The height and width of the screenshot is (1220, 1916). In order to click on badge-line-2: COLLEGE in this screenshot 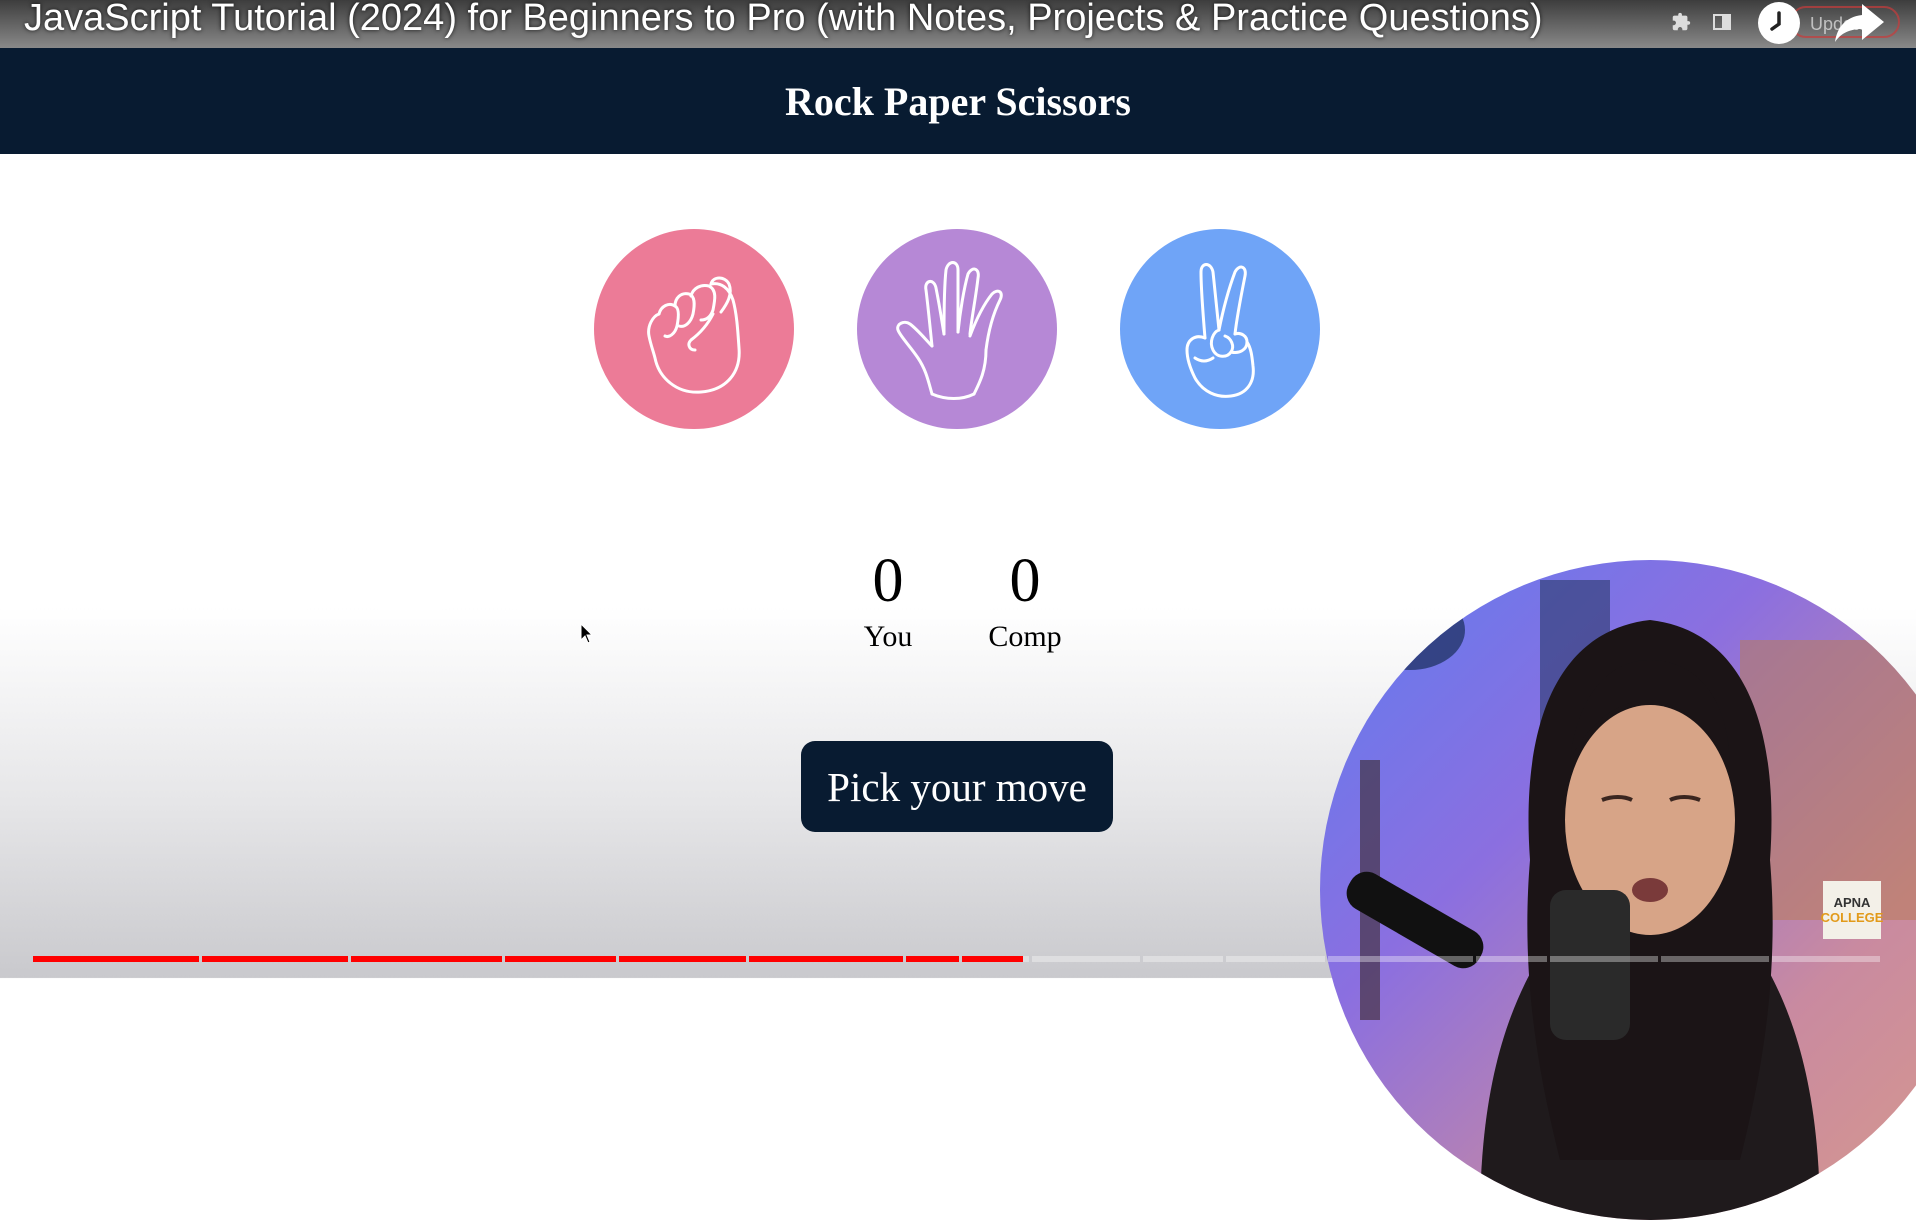, I will do `click(1852, 917)`.